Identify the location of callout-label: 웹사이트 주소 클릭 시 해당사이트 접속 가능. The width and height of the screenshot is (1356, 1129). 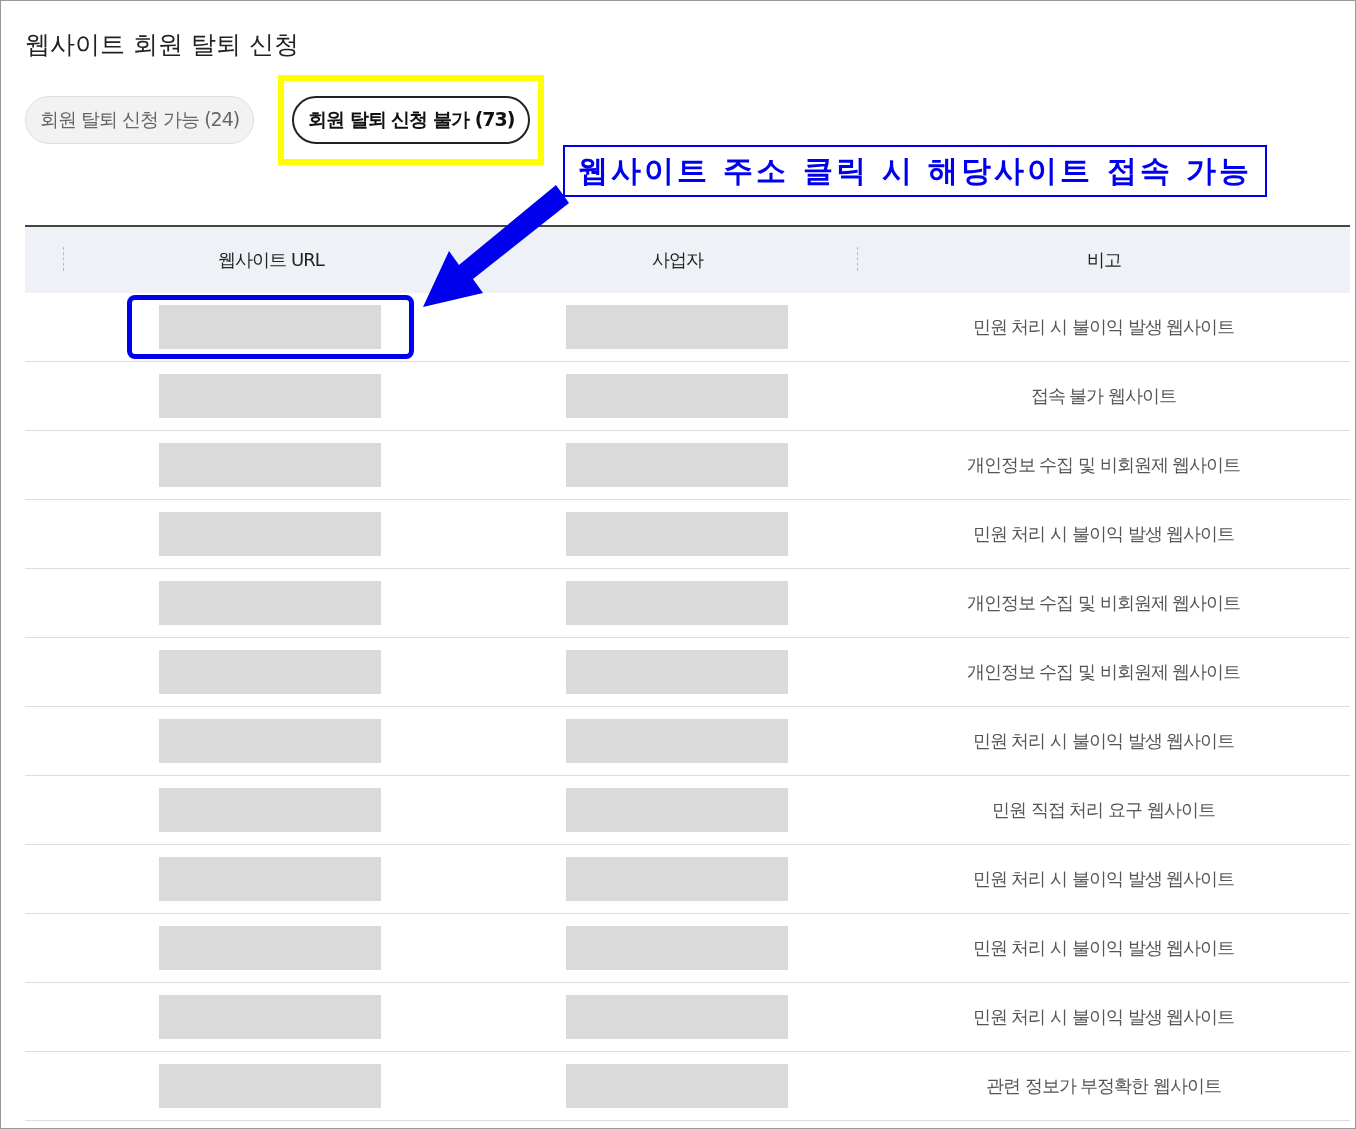
(915, 171).